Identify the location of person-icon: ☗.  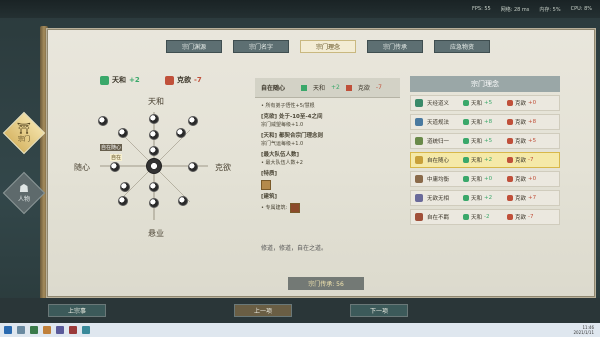
(24, 188).